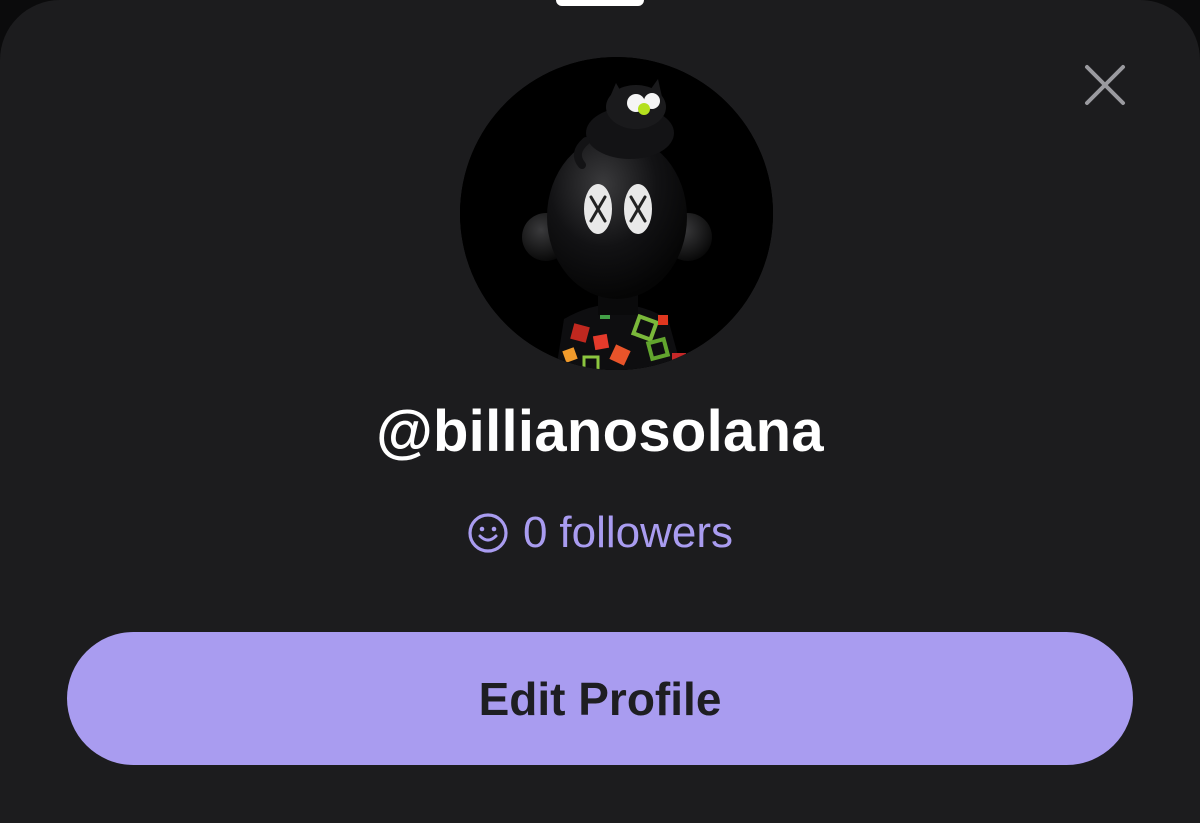 The height and width of the screenshot is (823, 1200). I want to click on sheet-grabber, so click(600, 3).